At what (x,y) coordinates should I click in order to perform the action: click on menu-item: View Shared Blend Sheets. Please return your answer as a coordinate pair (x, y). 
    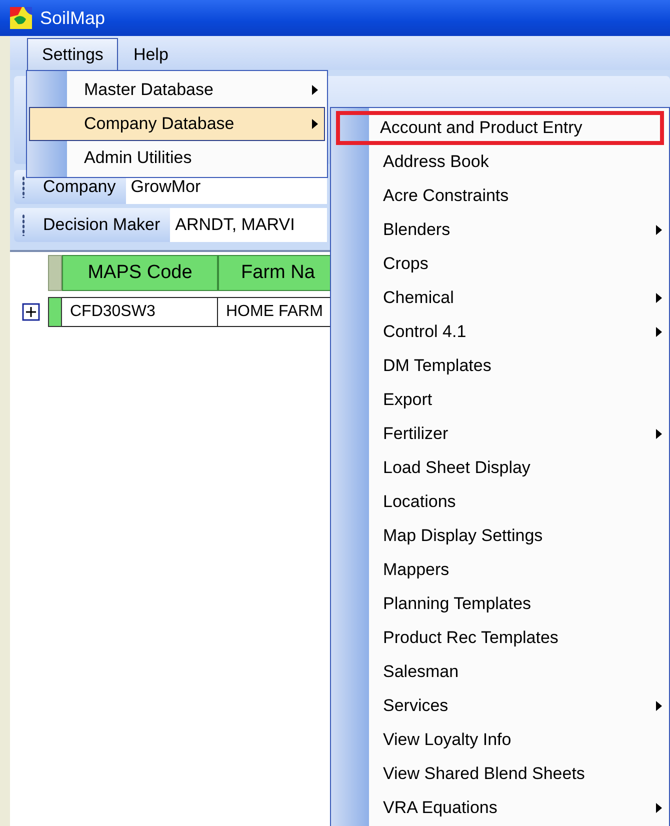
    Looking at the image, I should click on (500, 774).